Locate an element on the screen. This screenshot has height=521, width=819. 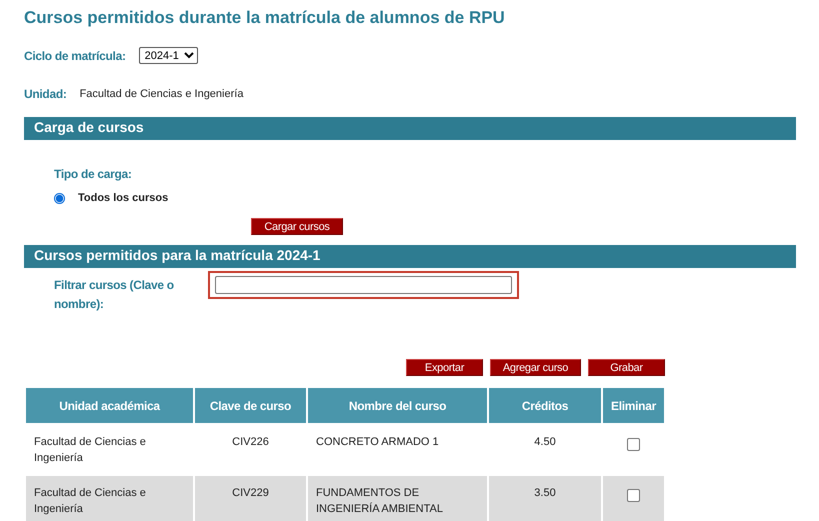
table-cell: CIV229 is located at coordinates (250, 498).